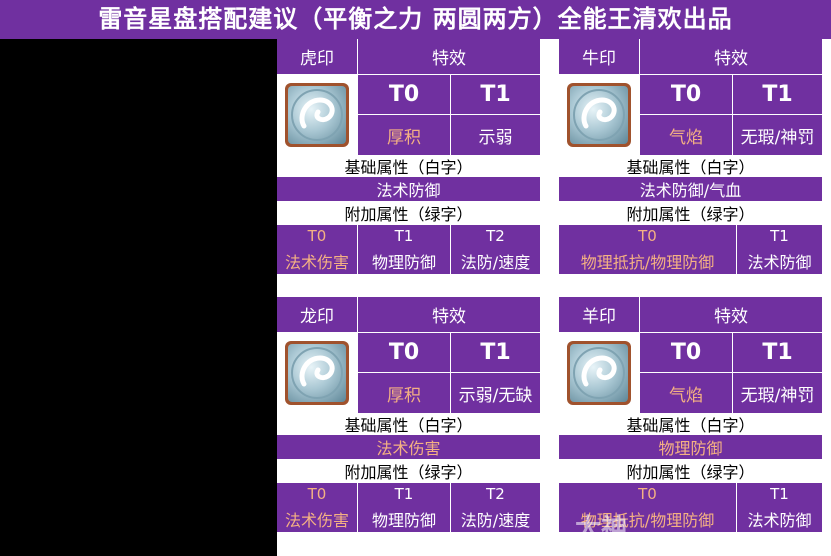 This screenshot has height=556, width=831. I want to click on seal-name: 牛印, so click(599, 57).